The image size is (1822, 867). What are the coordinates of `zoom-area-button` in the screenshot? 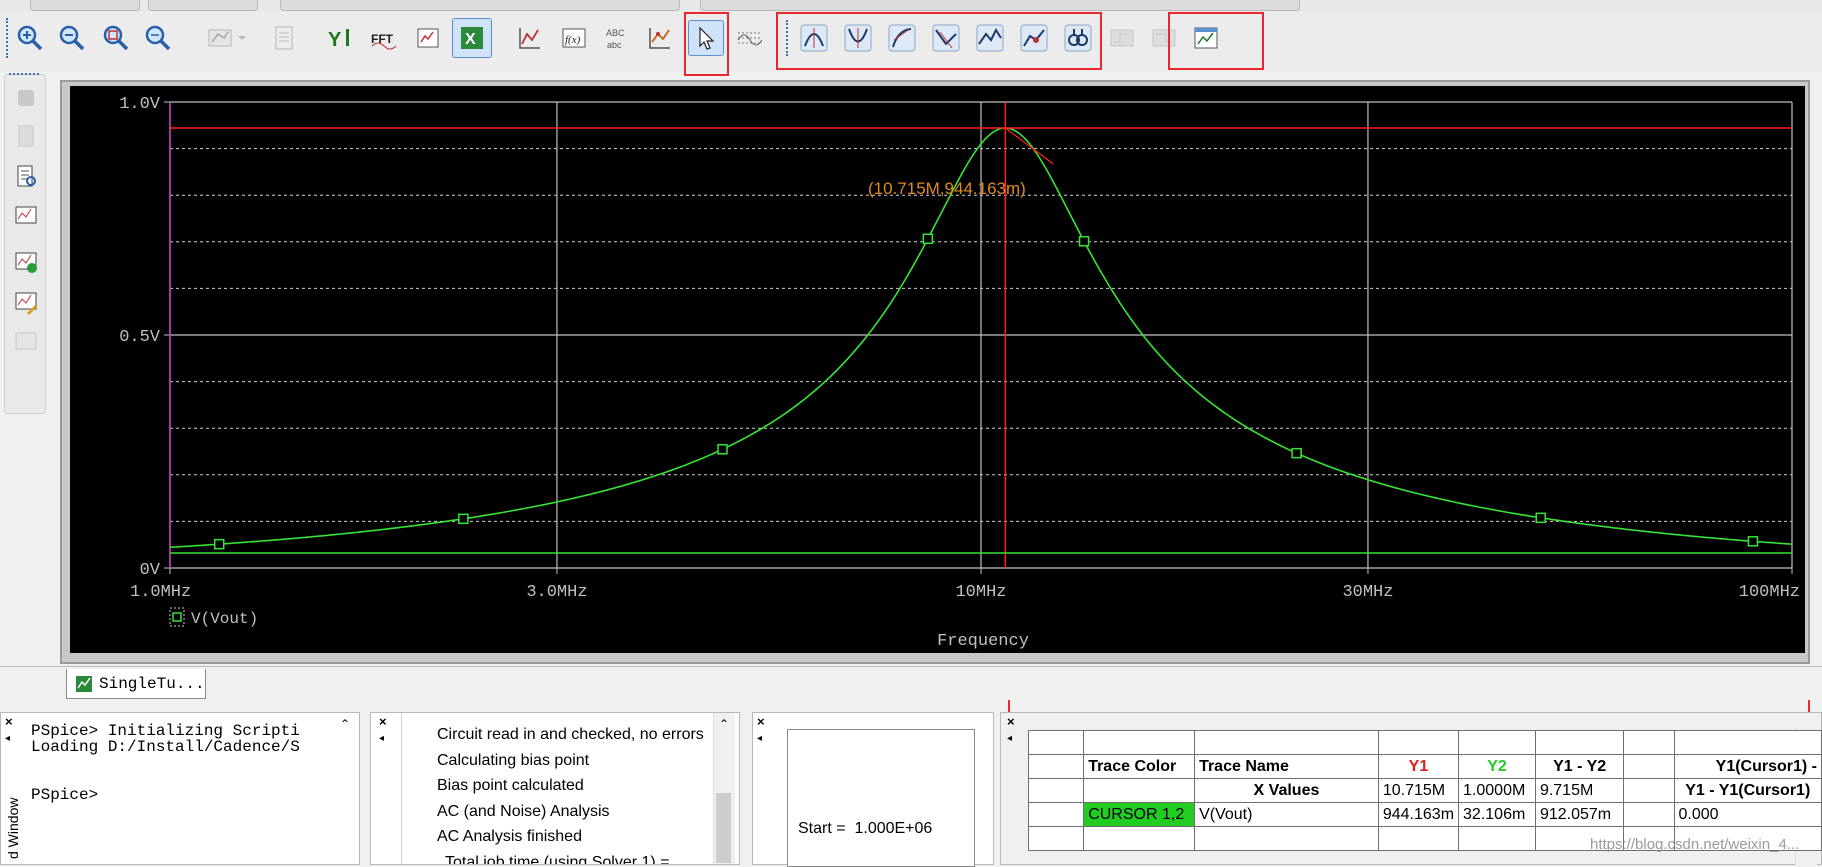 It's located at (116, 38).